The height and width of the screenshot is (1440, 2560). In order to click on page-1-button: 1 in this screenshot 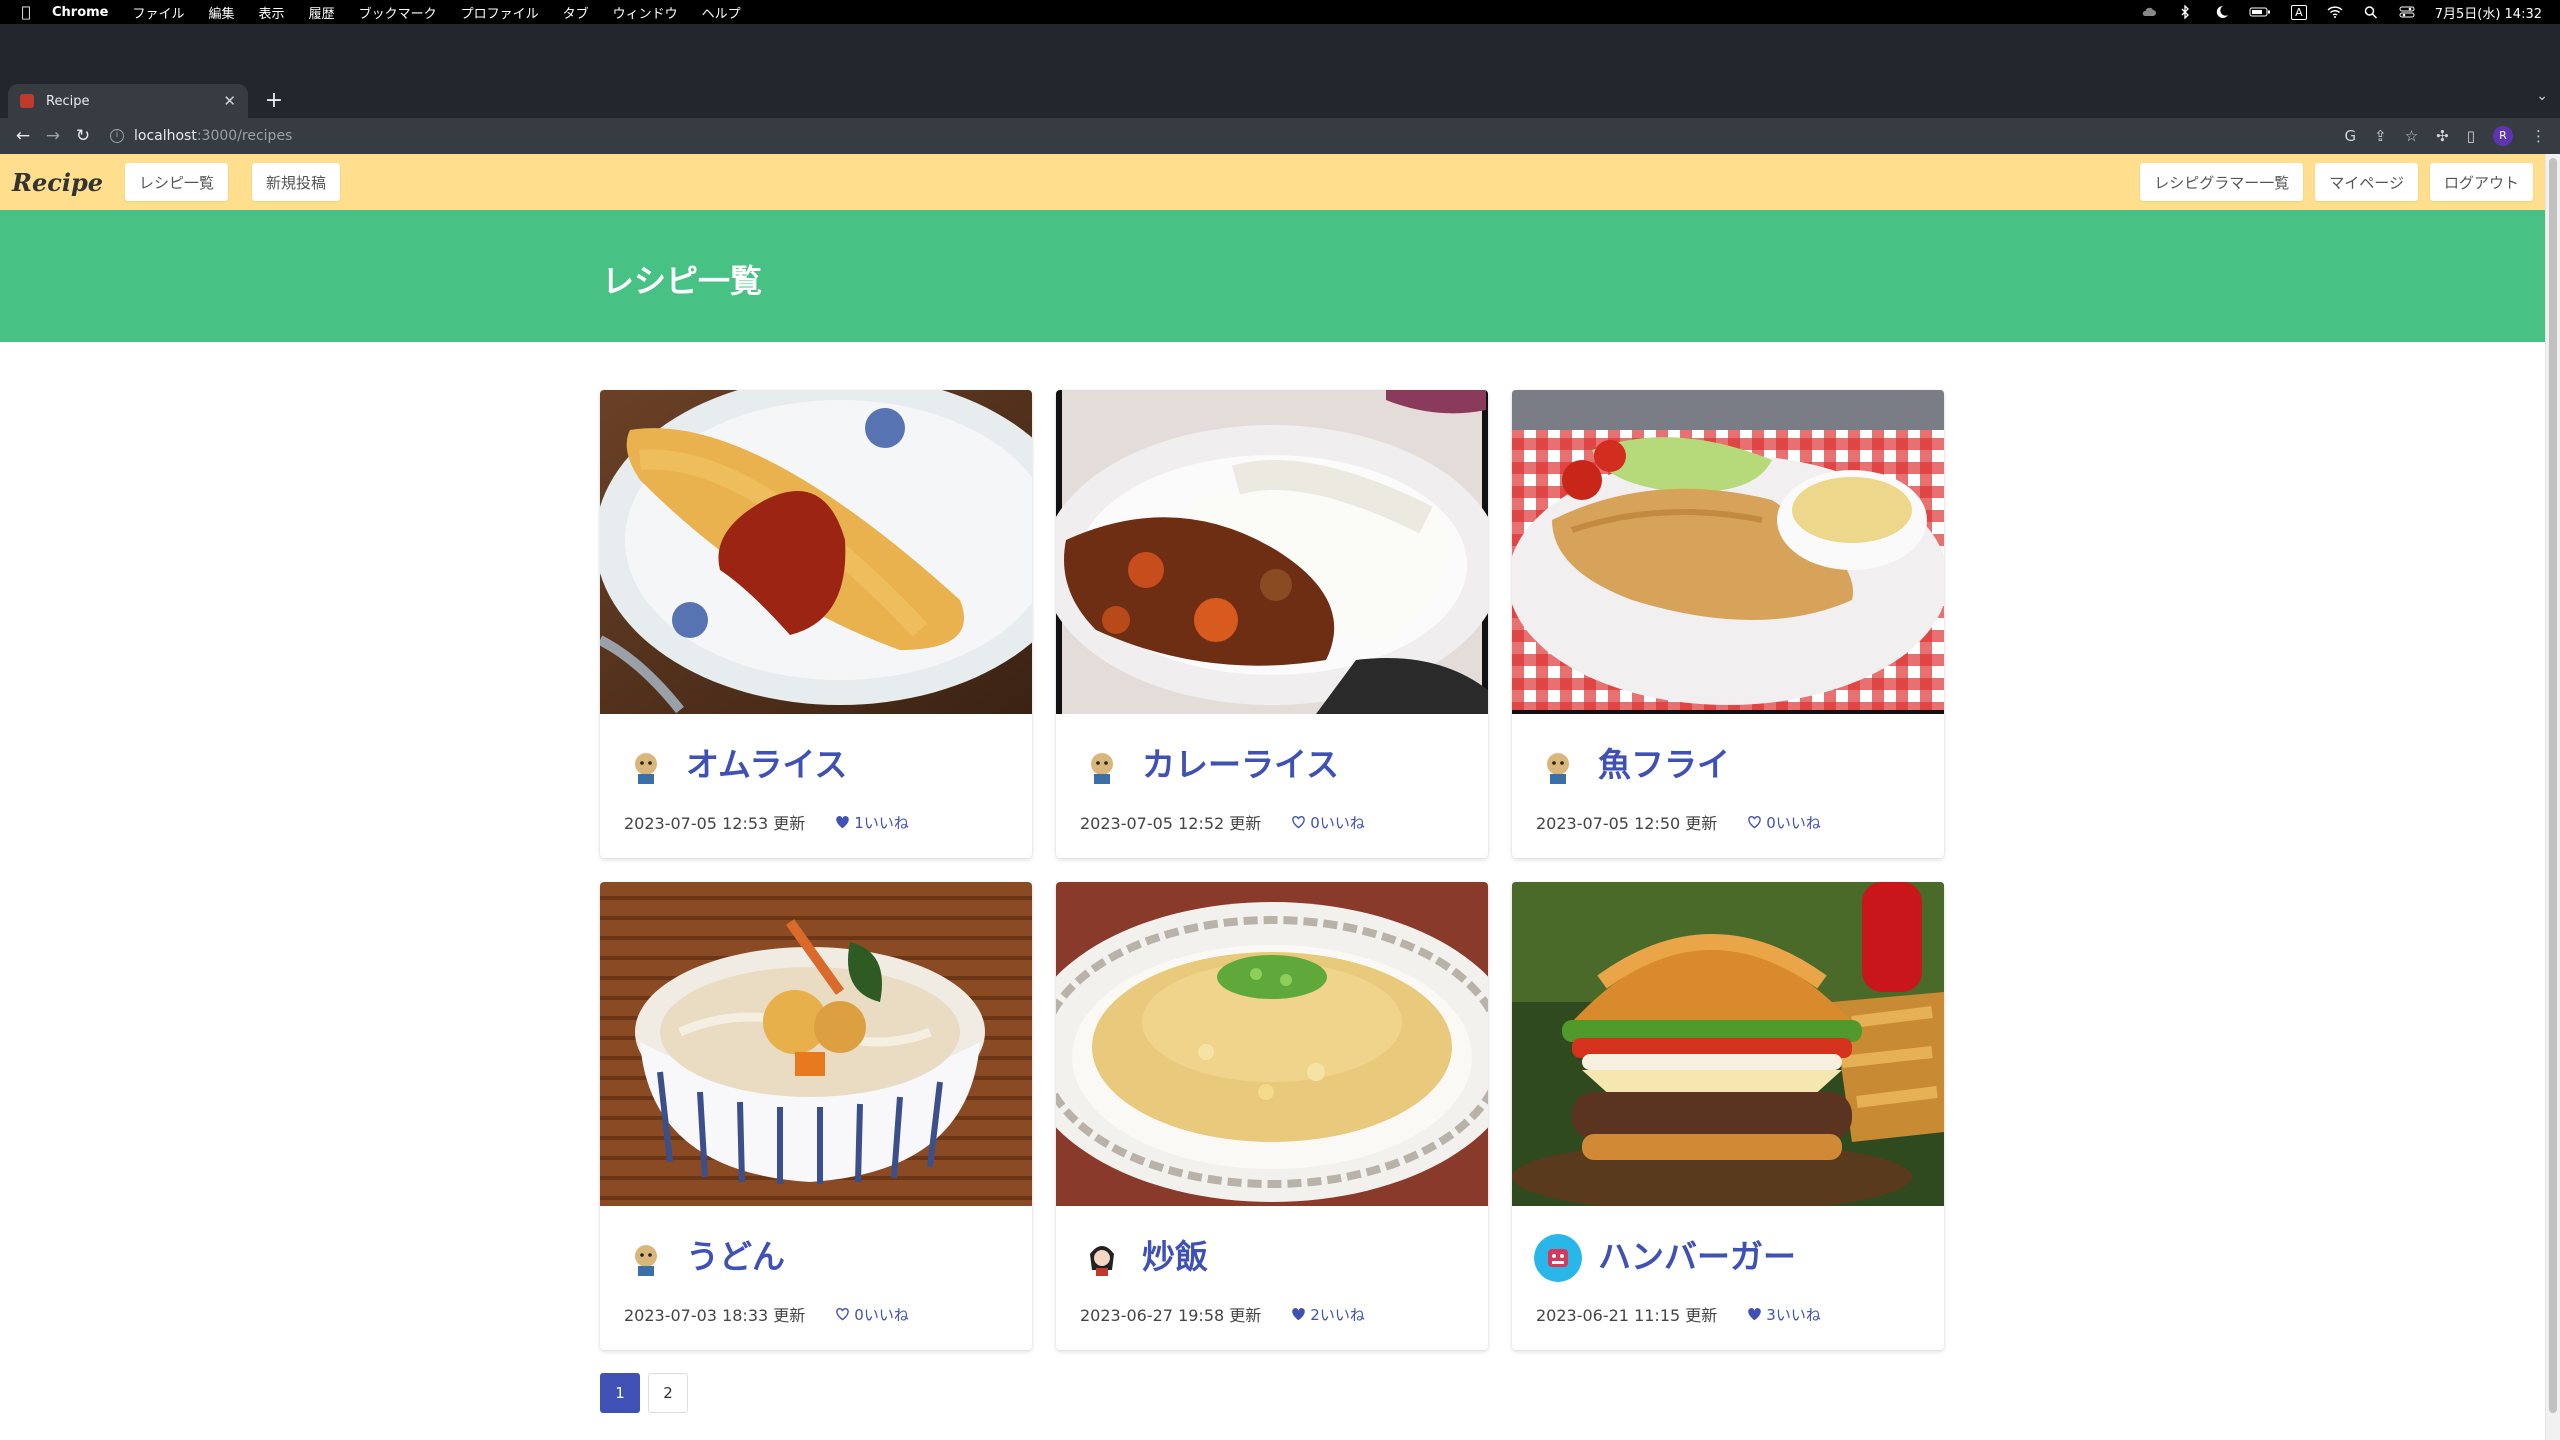, I will do `click(620, 1393)`.